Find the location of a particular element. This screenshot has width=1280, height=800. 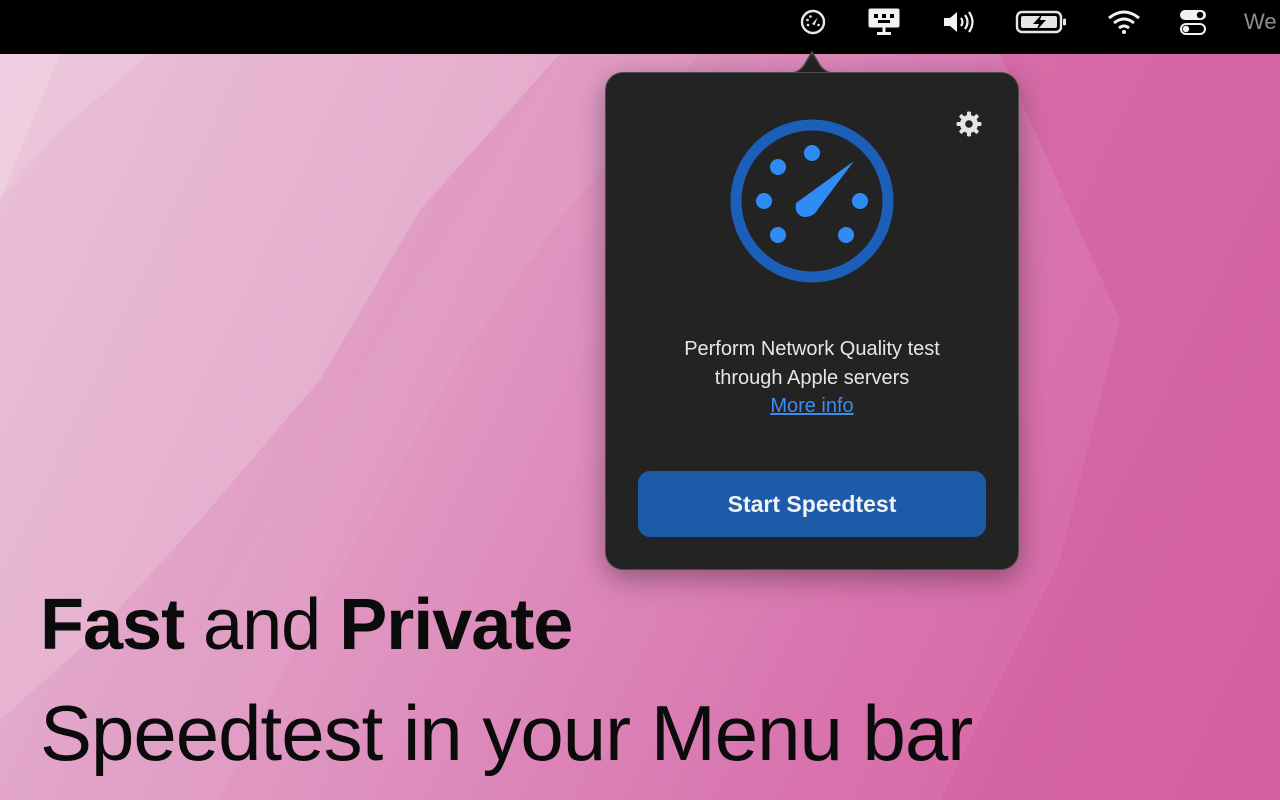

headline-line-2: Speedtest in your Menu bar is located at coordinates (506, 733).